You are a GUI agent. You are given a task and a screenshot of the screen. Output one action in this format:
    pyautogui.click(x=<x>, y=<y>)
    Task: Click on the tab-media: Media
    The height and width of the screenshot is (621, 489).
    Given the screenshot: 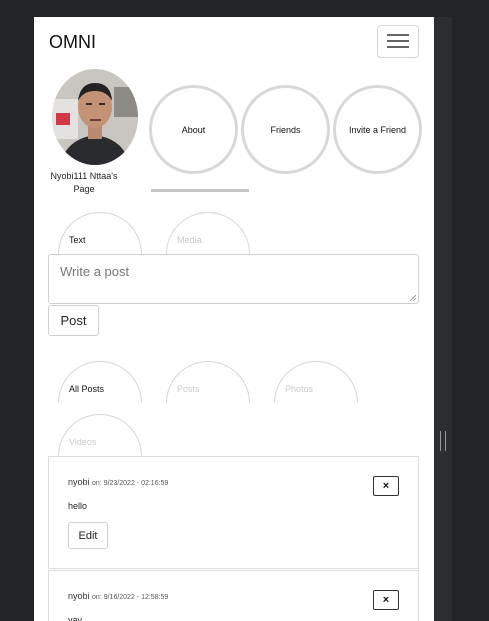 What is the action you would take?
    pyautogui.click(x=208, y=233)
    